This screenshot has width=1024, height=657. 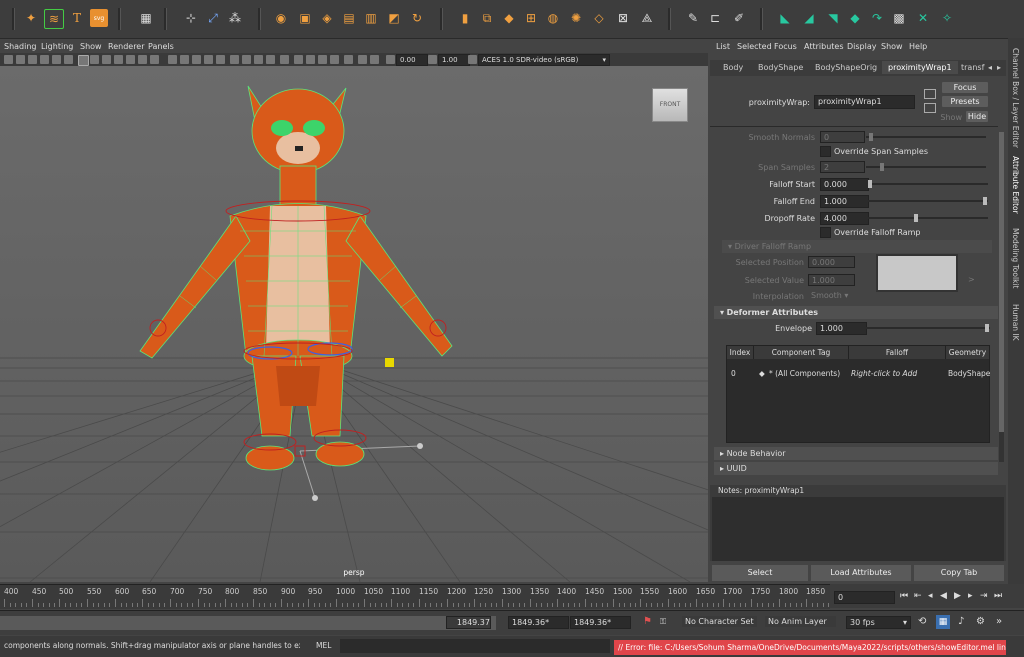 What do you see at coordinates (468, 622) in the screenshot?
I see `range-end-field: 1849.37` at bounding box center [468, 622].